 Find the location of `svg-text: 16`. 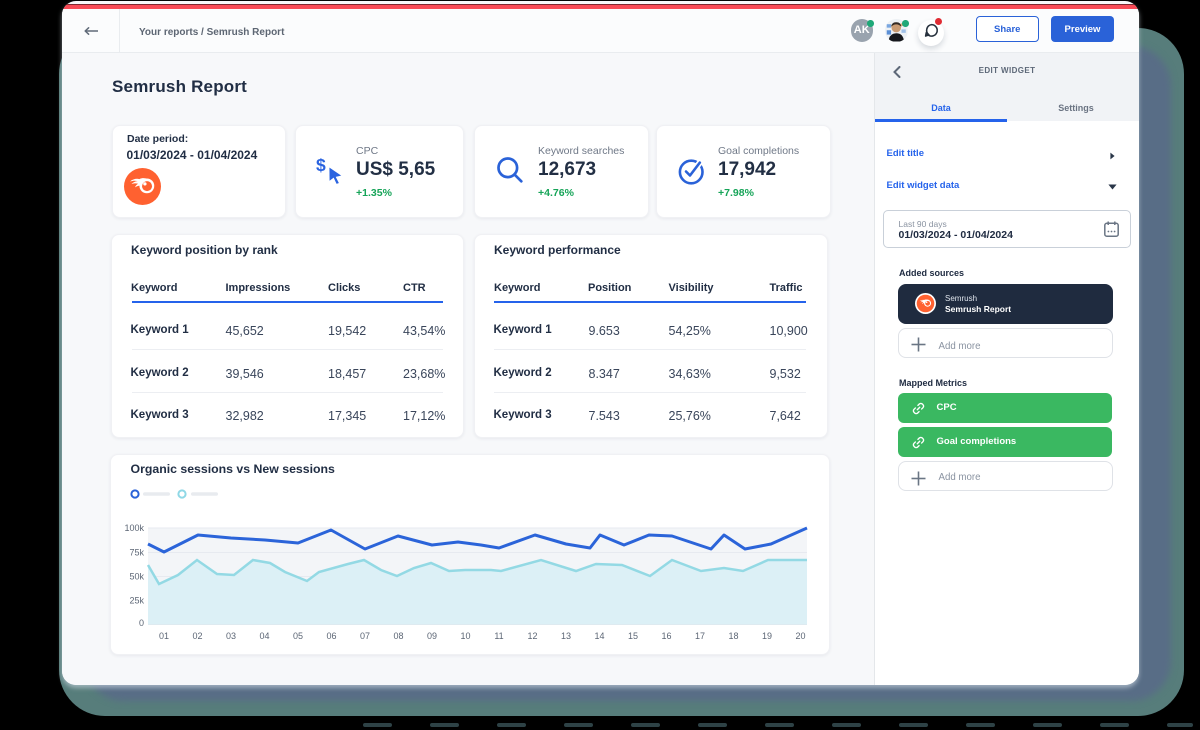

svg-text: 16 is located at coordinates (666, 636).